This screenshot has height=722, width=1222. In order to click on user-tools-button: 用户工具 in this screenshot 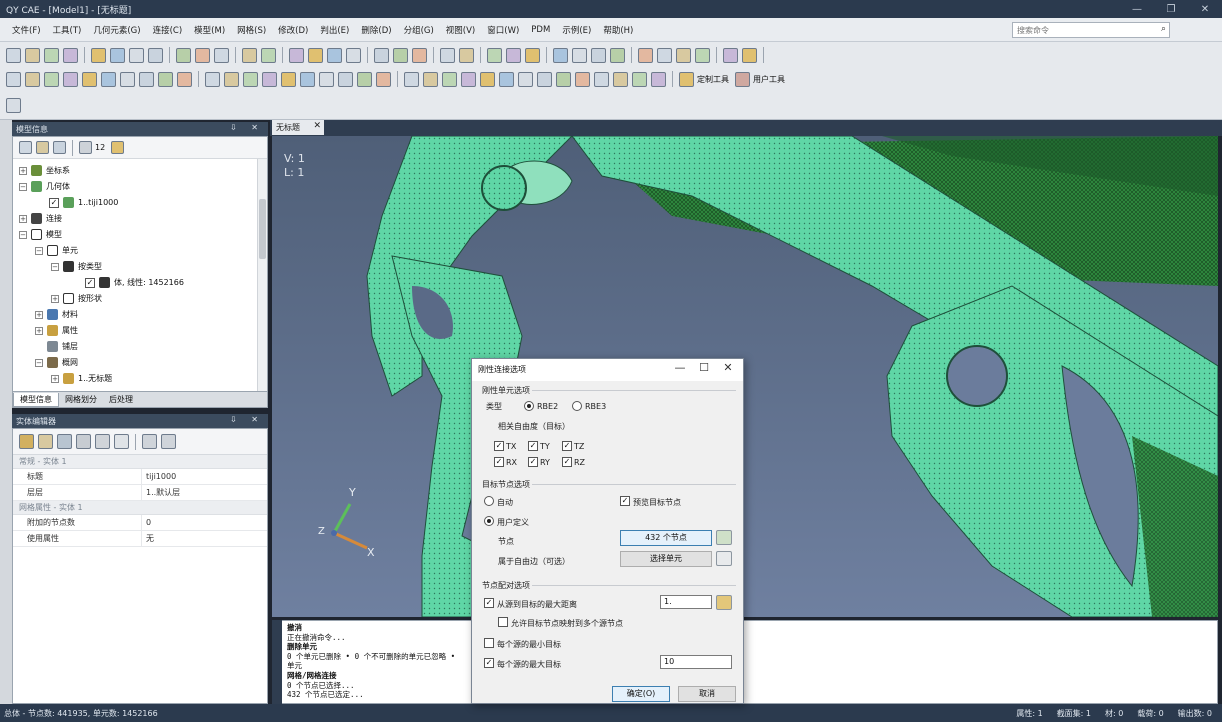, I will do `click(769, 79)`.